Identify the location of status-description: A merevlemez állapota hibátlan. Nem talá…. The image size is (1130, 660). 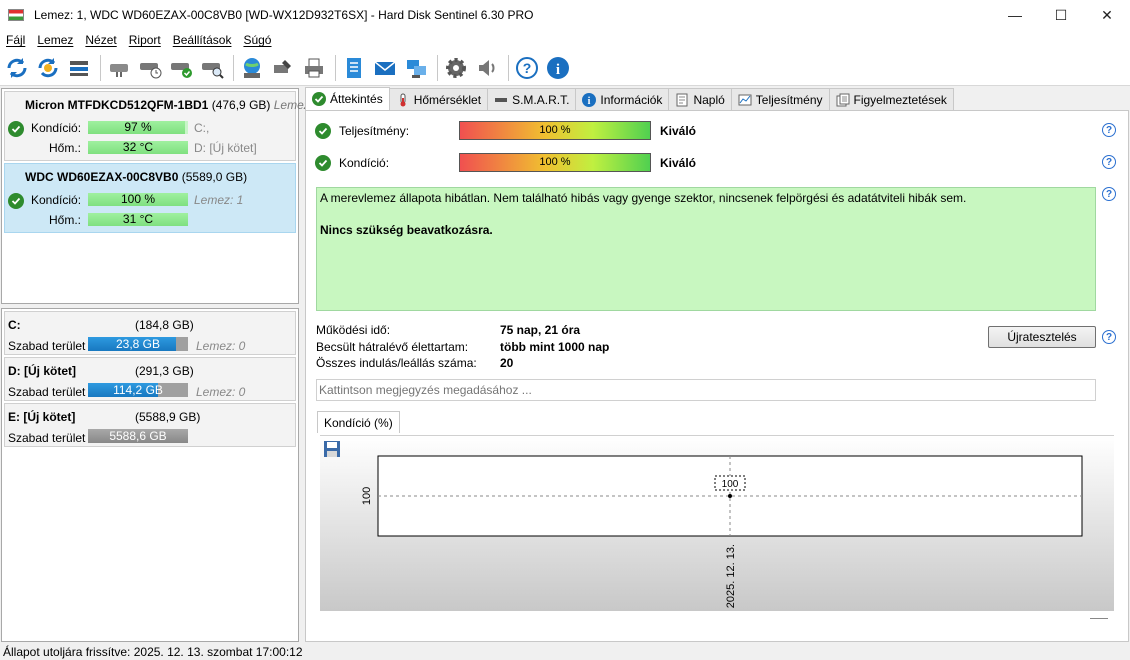
(706, 249).